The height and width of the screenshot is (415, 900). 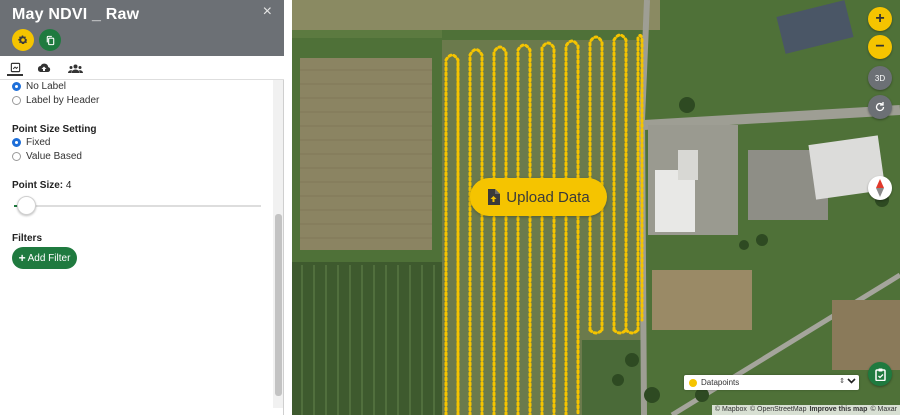 What do you see at coordinates (693, 382) in the screenshot?
I see `datapoints-color-swatch` at bounding box center [693, 382].